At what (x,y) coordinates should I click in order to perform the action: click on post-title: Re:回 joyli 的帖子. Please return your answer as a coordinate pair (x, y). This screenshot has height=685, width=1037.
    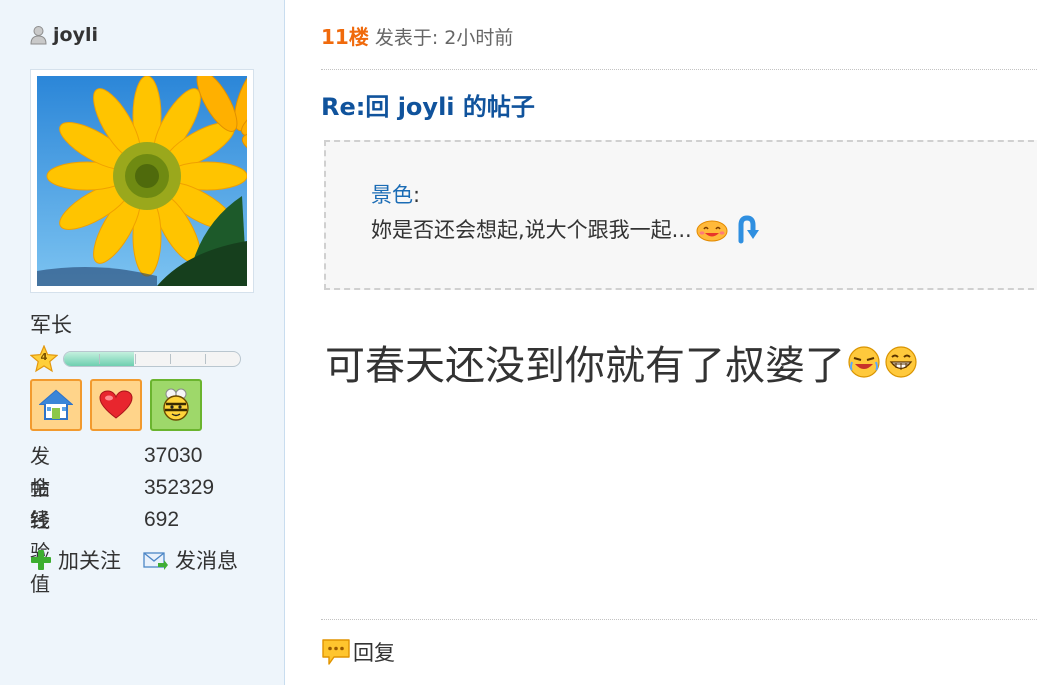
    Looking at the image, I should click on (428, 107).